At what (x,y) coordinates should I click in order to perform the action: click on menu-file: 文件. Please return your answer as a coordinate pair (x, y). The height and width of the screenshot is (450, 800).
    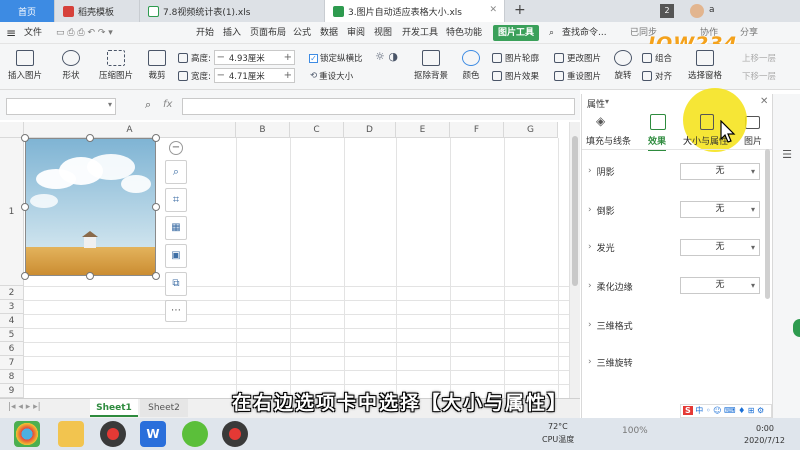
    Looking at the image, I should click on (33, 33).